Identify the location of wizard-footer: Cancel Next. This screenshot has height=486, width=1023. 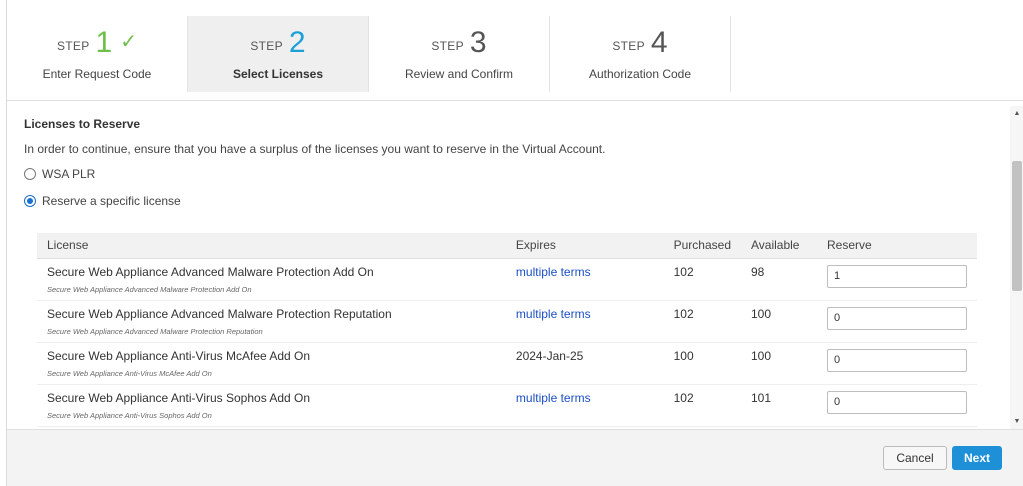
(515, 457).